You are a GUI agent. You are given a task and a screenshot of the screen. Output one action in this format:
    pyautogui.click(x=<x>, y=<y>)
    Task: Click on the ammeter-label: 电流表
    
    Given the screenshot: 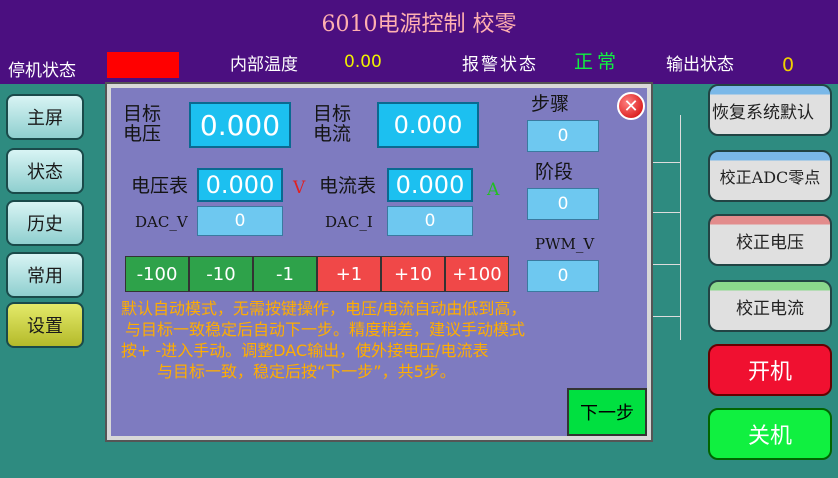 What is the action you would take?
    pyautogui.click(x=348, y=186)
    